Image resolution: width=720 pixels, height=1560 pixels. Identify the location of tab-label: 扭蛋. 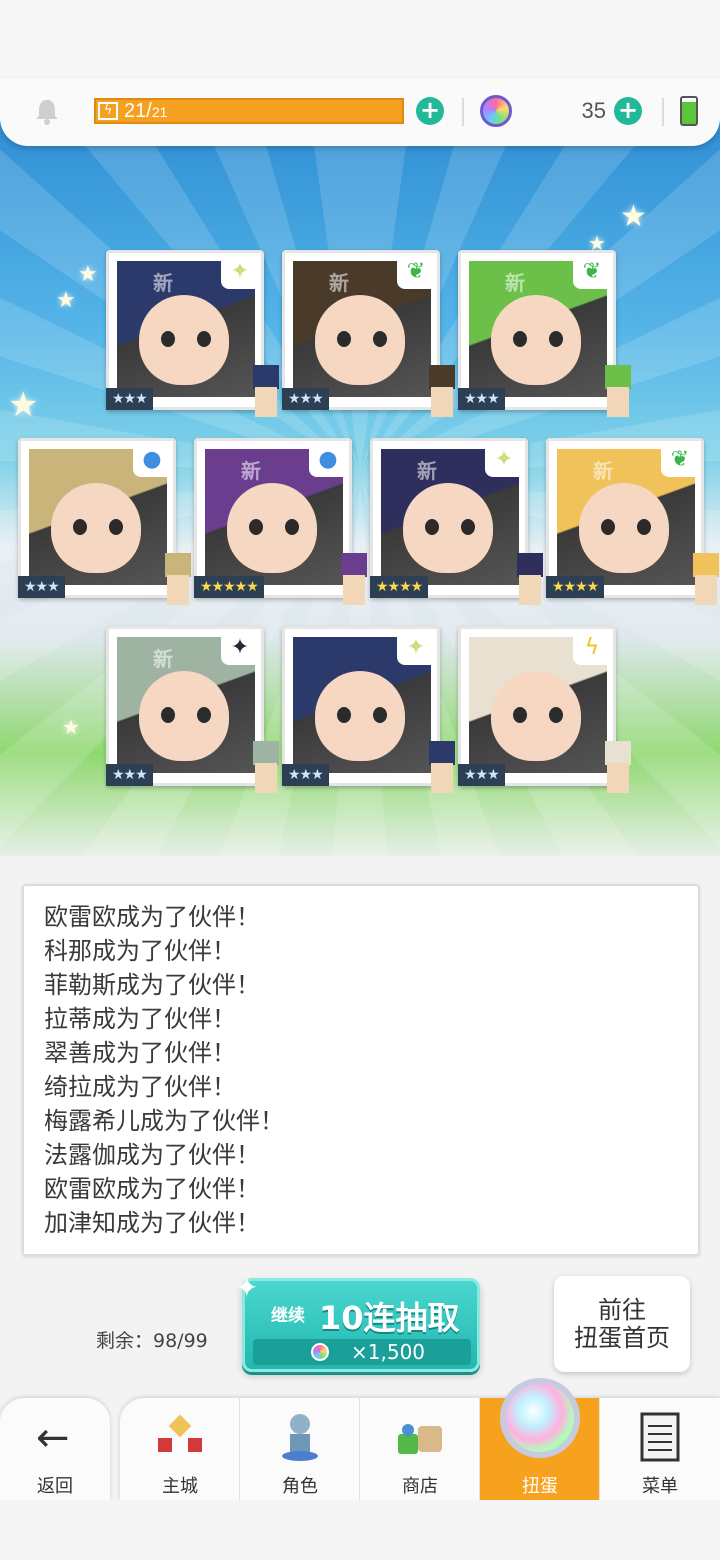
(540, 1486).